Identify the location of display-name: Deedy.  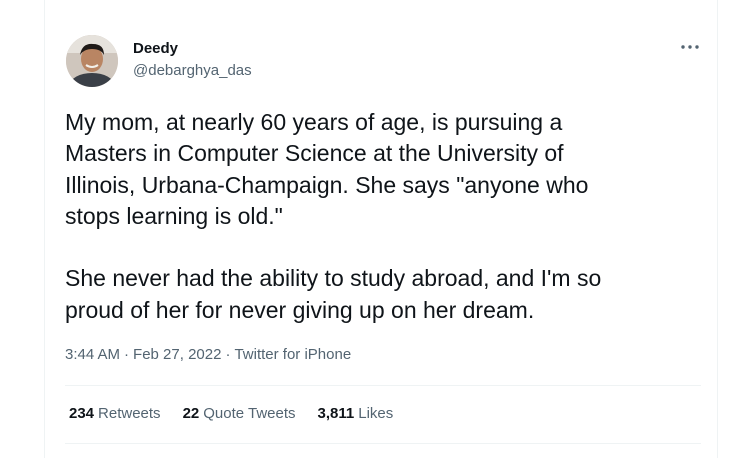
(155, 49).